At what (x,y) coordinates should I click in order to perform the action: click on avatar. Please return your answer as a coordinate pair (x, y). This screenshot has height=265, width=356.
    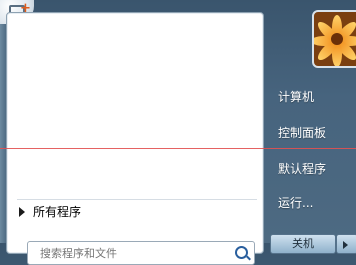
    Looking at the image, I should click on (334, 39).